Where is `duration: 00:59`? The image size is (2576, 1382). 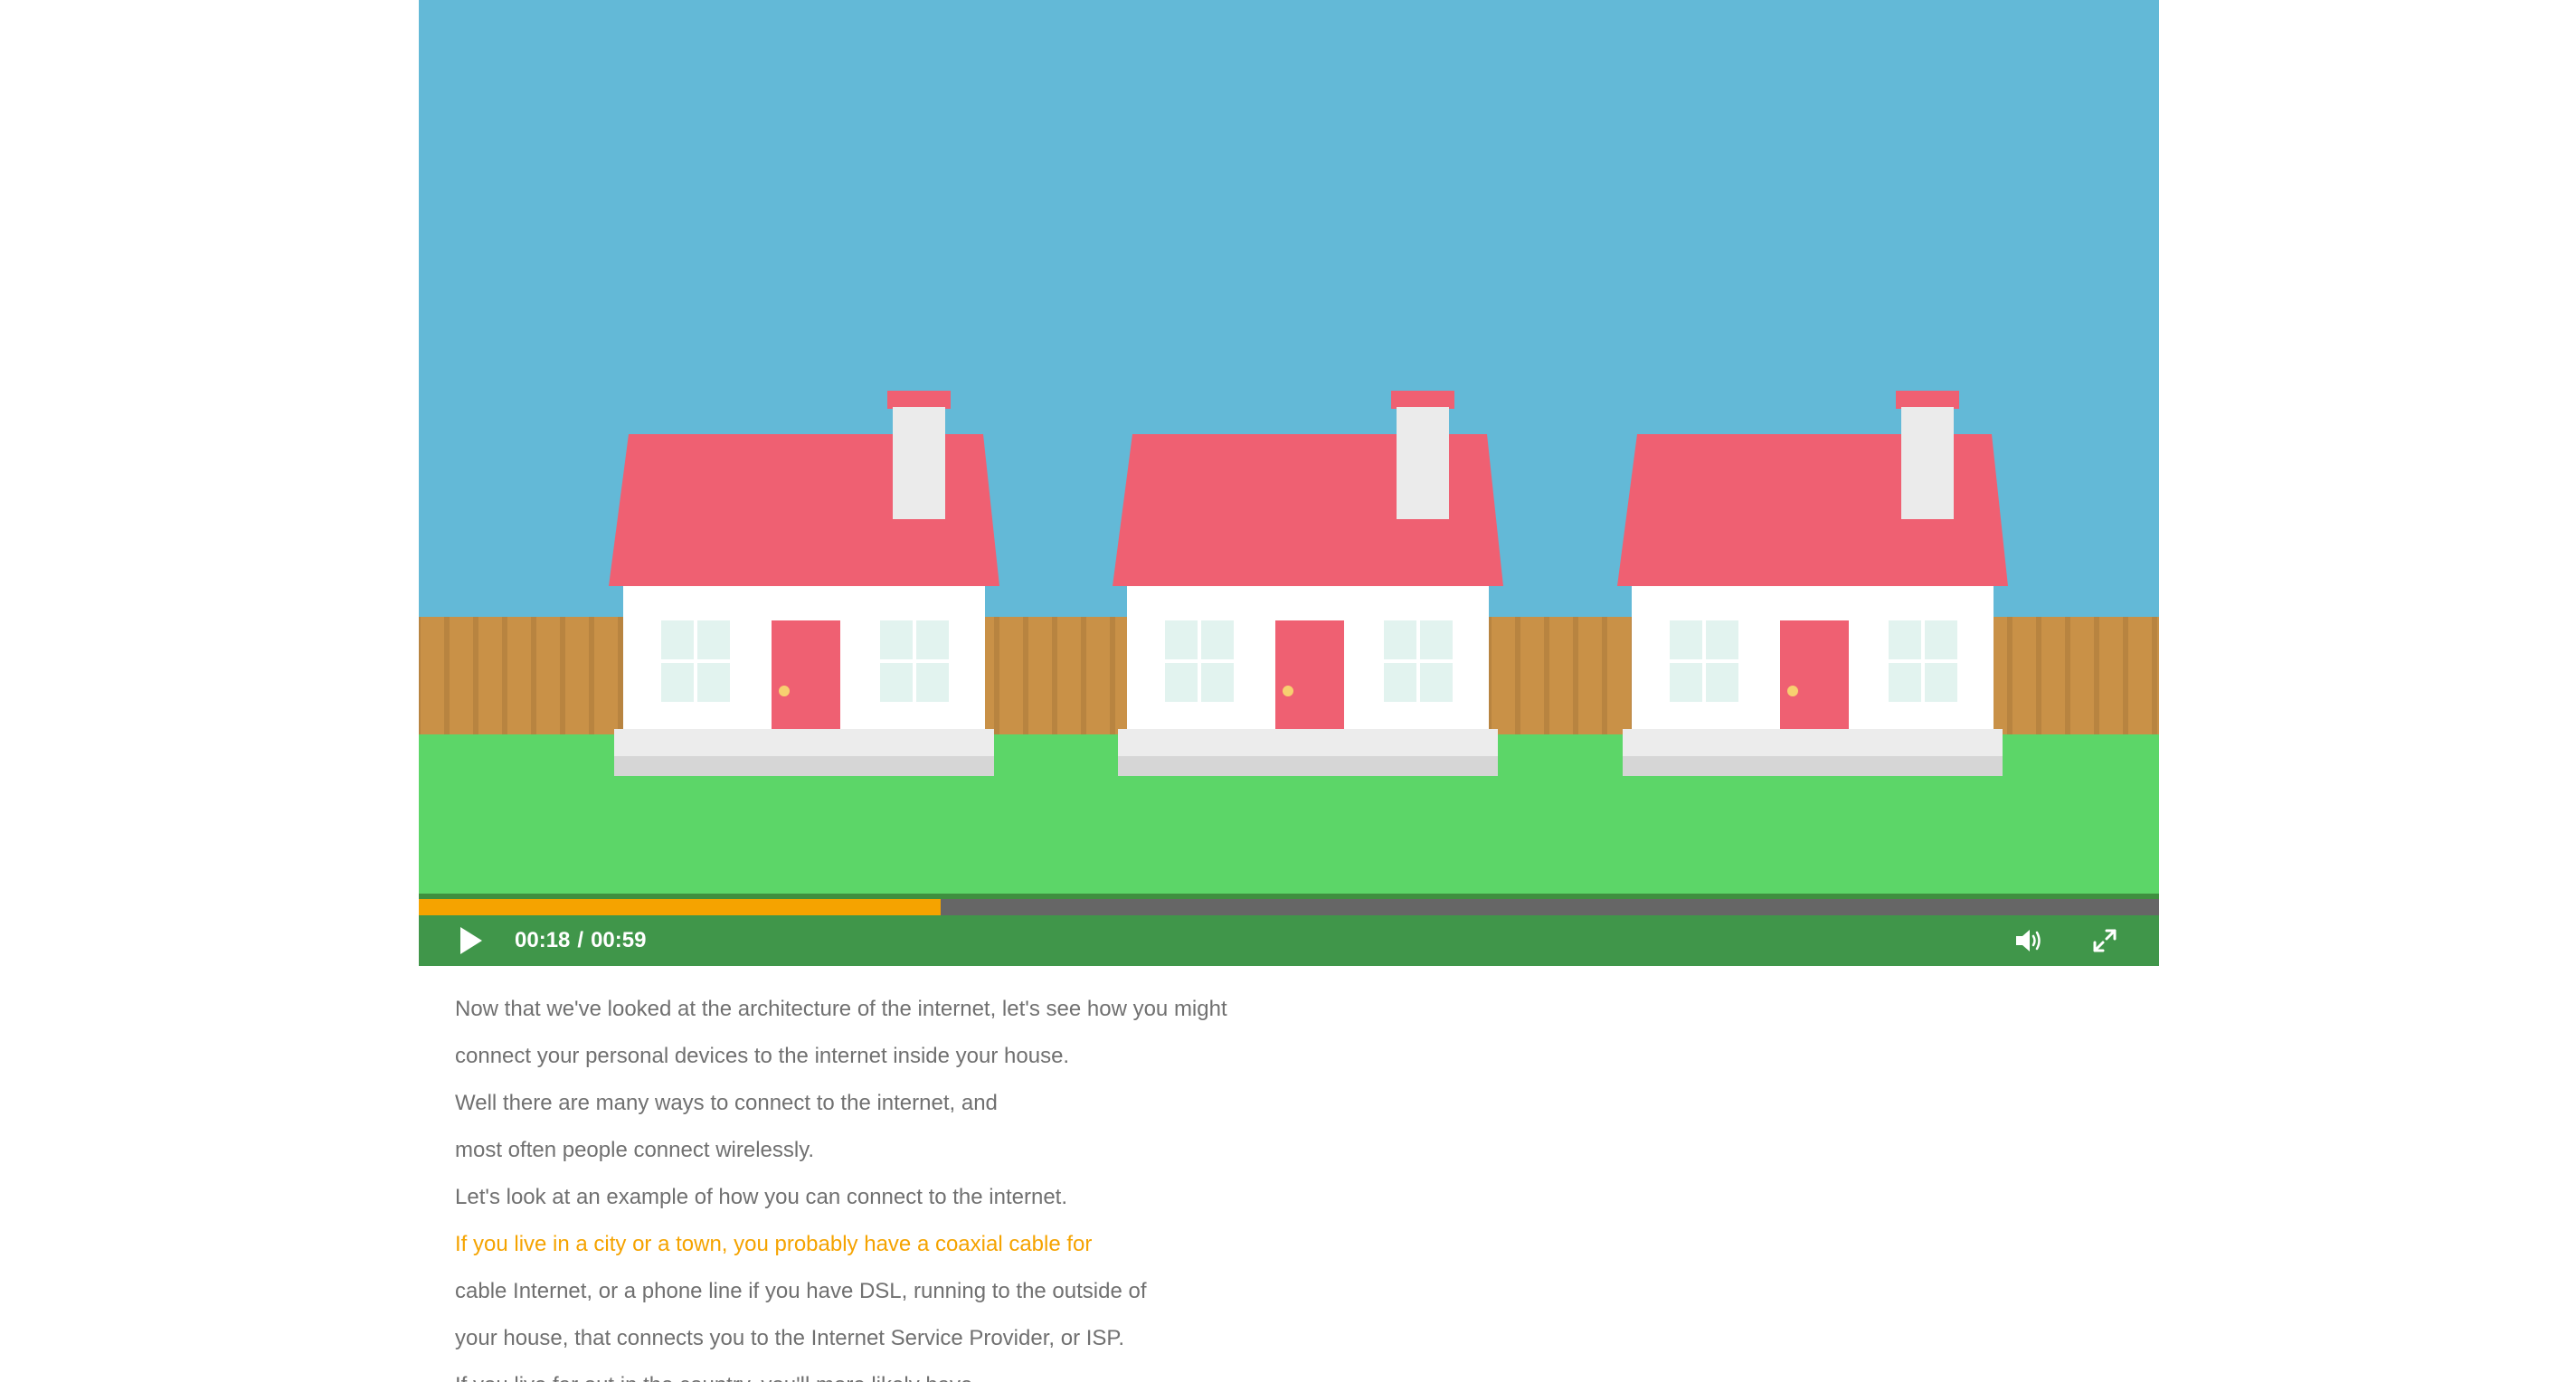
duration: 00:59 is located at coordinates (619, 940).